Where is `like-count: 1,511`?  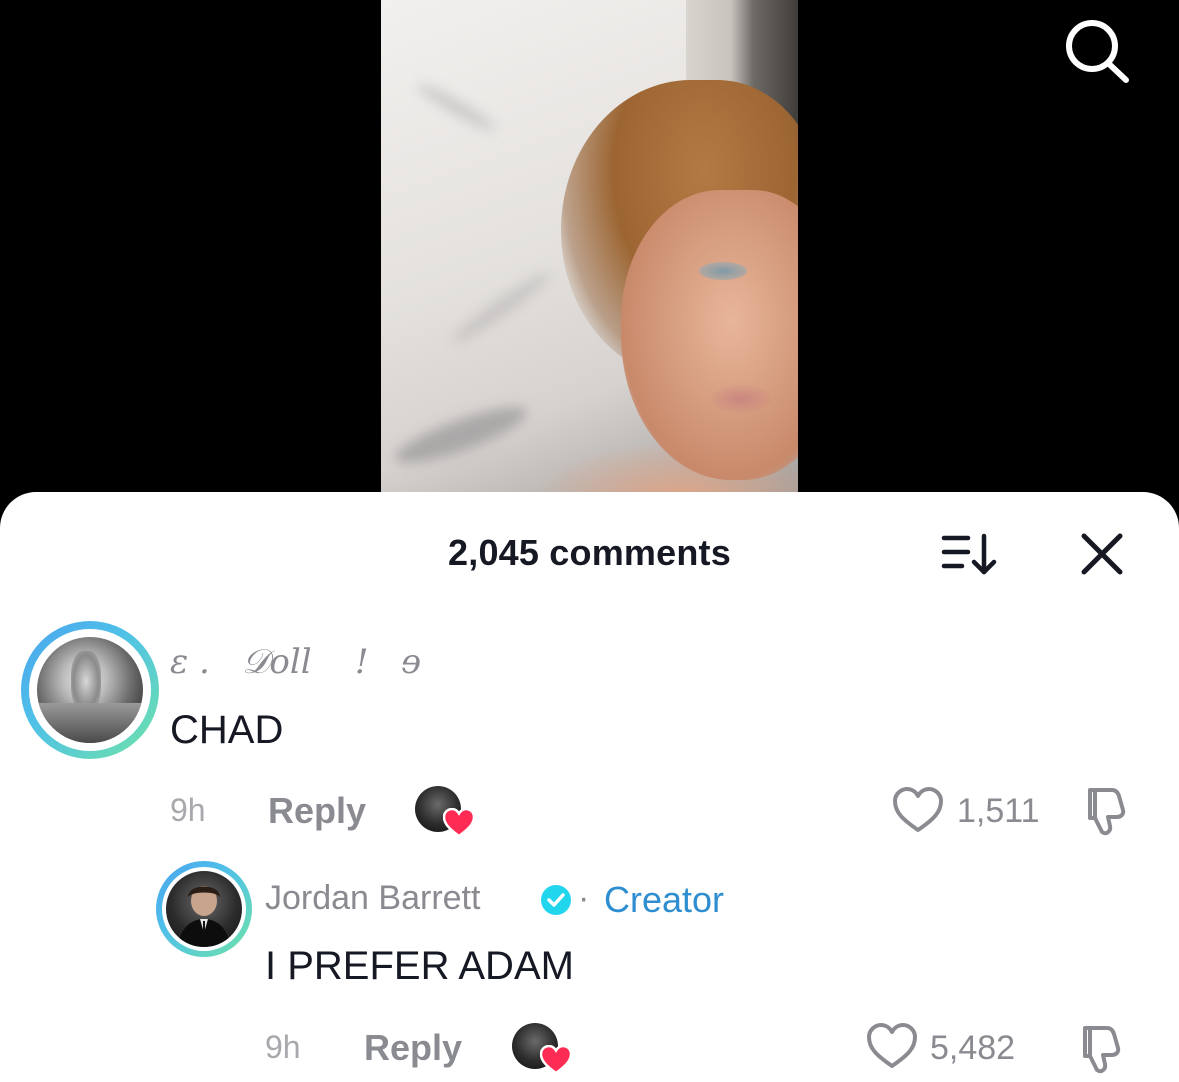
like-count: 1,511 is located at coordinates (998, 811).